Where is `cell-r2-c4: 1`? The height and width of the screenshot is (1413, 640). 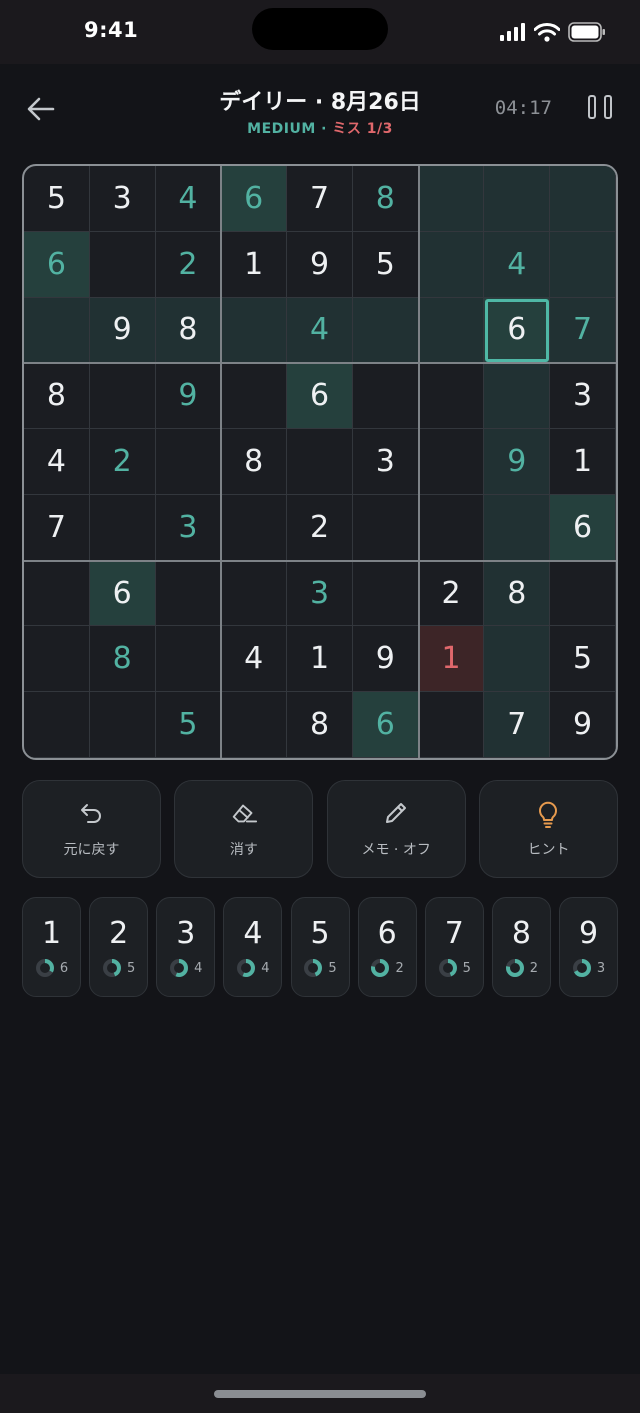 cell-r2-c4: 1 is located at coordinates (254, 264).